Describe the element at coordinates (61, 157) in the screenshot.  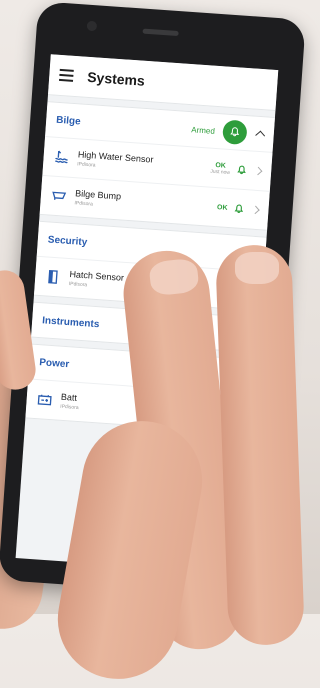
I see `water-wave-icon` at that location.